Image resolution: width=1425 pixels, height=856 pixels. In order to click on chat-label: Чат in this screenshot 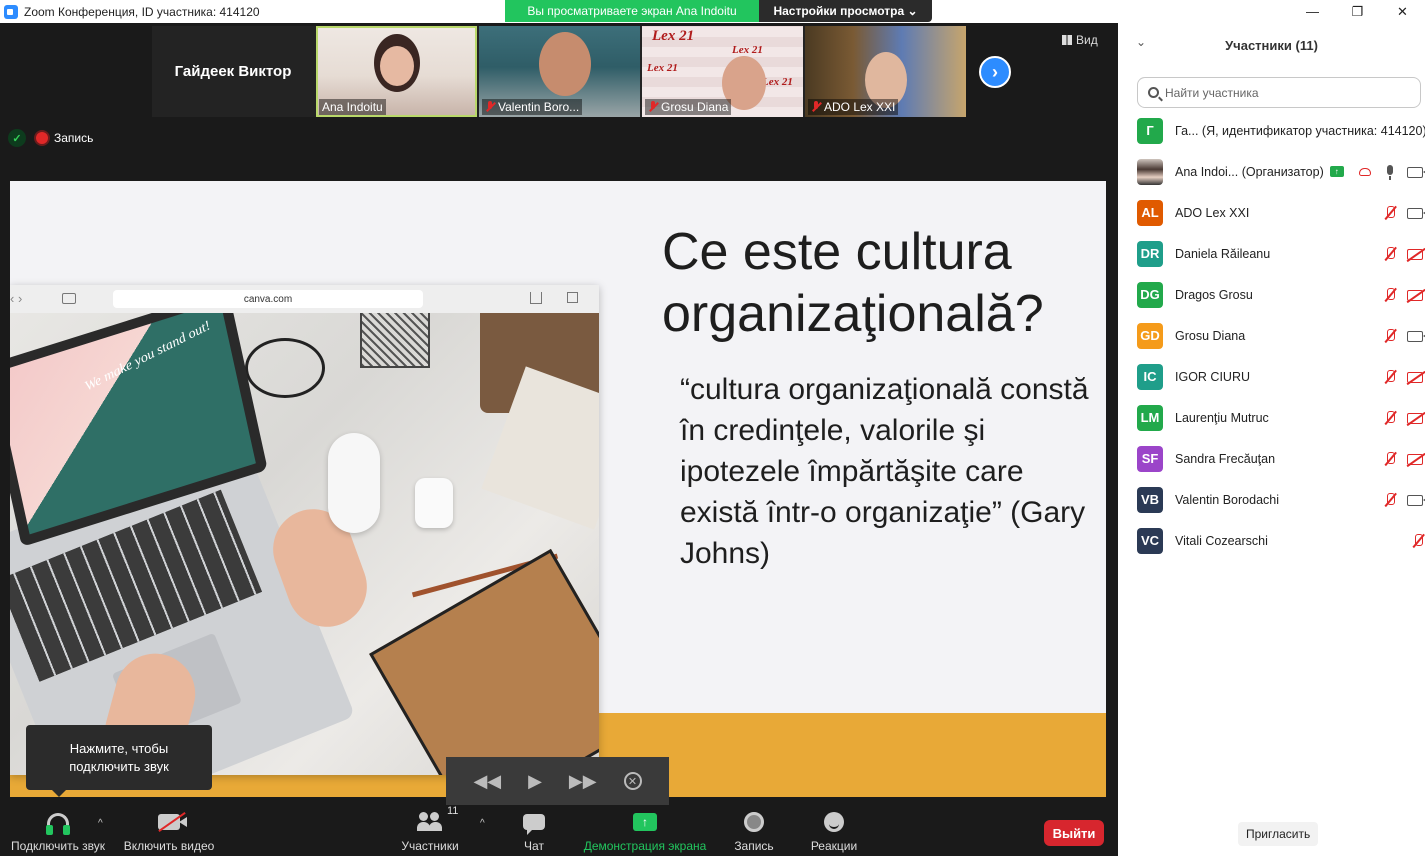, I will do `click(534, 846)`.